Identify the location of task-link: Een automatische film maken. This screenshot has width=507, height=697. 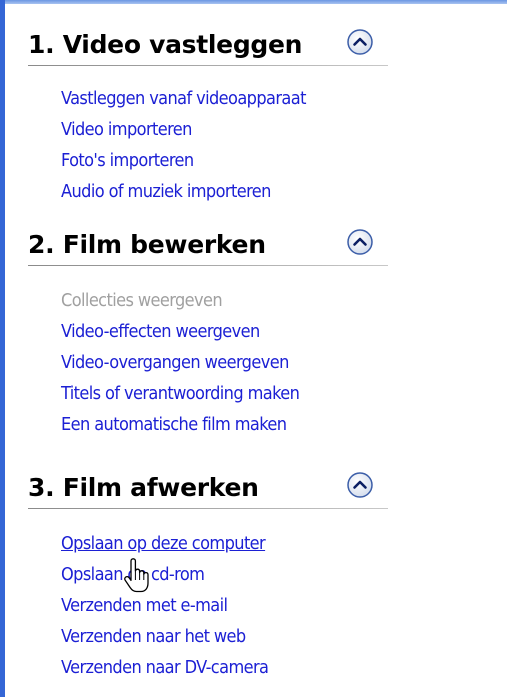
(180, 424).